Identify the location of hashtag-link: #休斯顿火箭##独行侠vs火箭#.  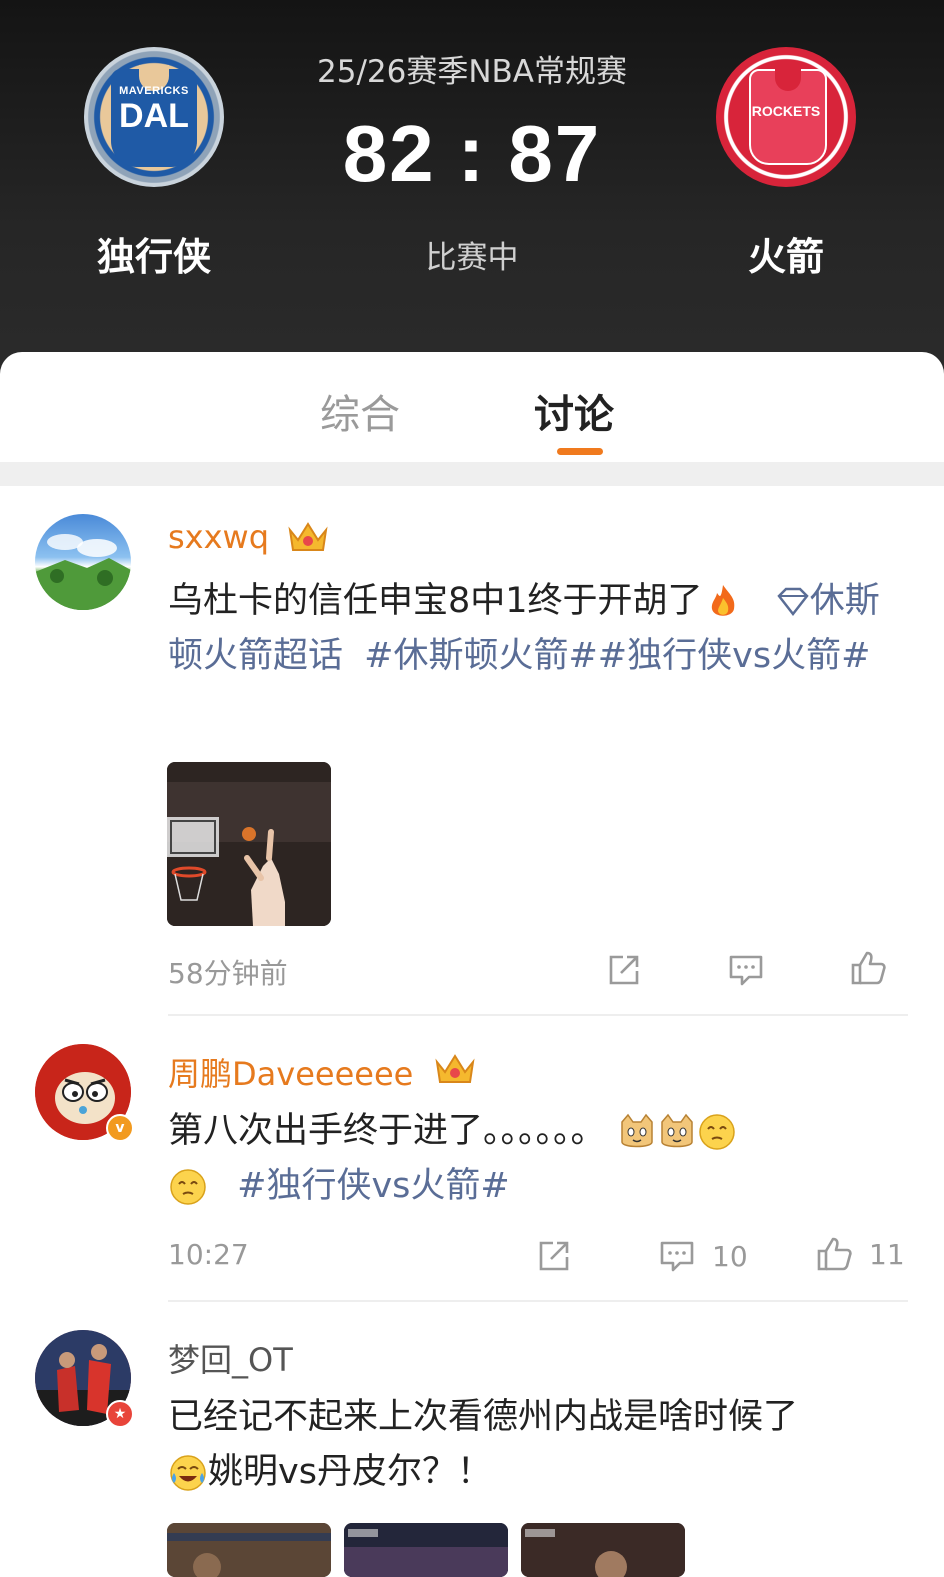
(617, 656).